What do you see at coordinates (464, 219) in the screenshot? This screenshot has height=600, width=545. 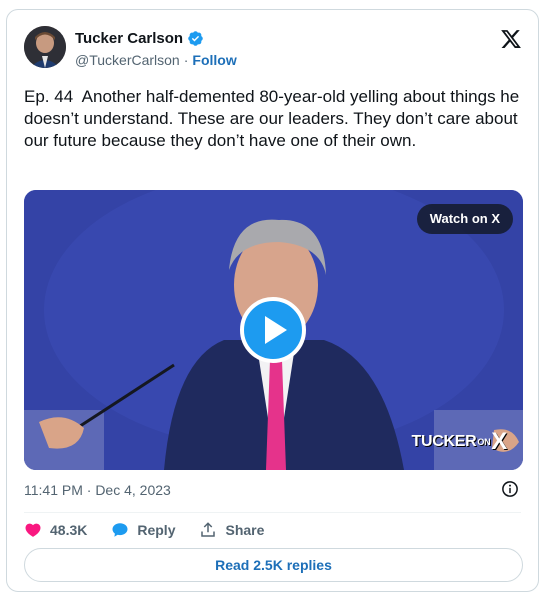 I see `watch-on-x-badge: Watch on X` at bounding box center [464, 219].